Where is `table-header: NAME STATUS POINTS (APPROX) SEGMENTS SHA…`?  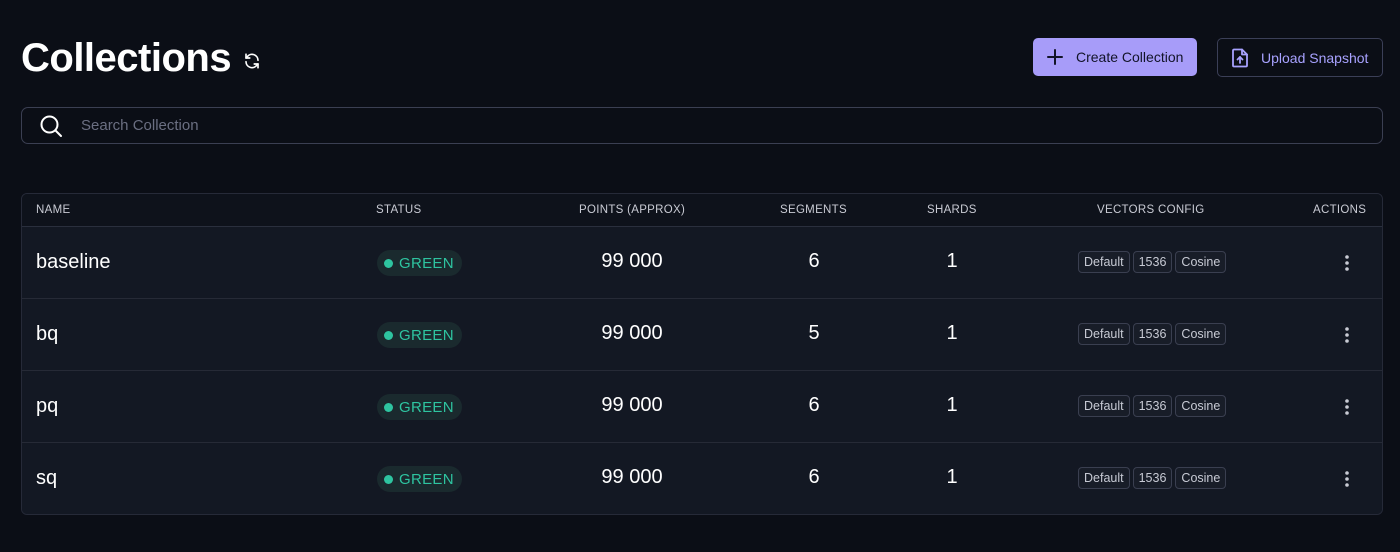 table-header: NAME STATUS POINTS (APPROX) SEGMENTS SHA… is located at coordinates (702, 210).